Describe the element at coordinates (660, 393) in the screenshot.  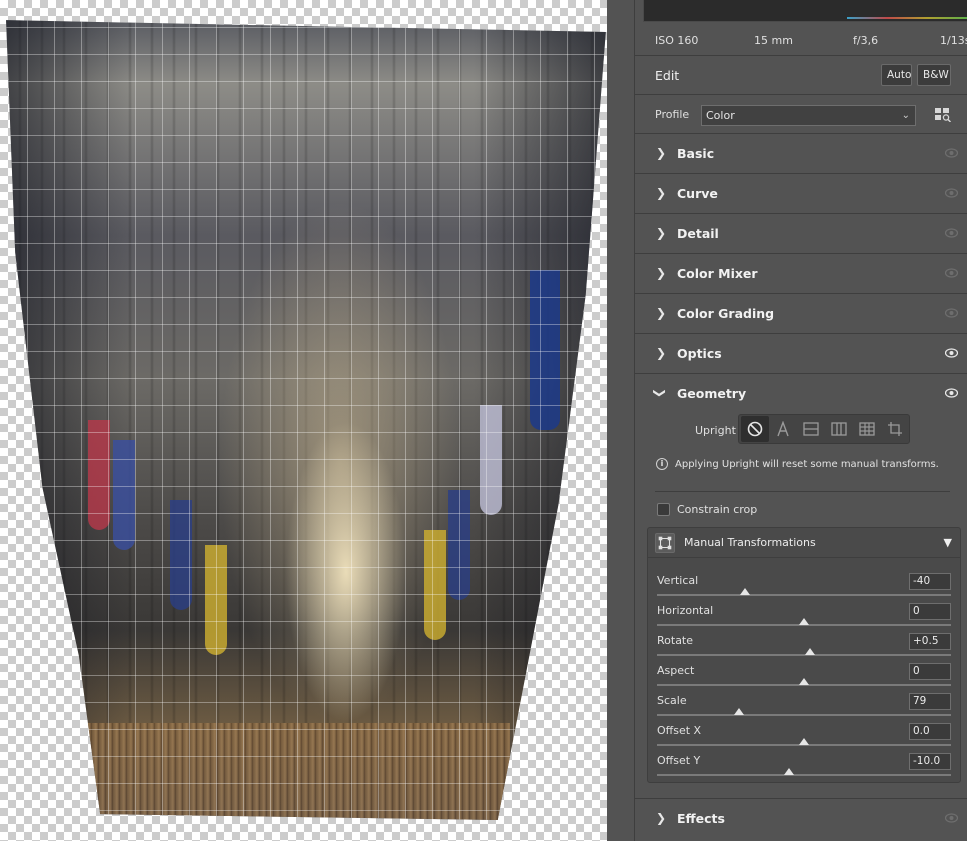
I see `chevron-down-icon: ❯` at that location.